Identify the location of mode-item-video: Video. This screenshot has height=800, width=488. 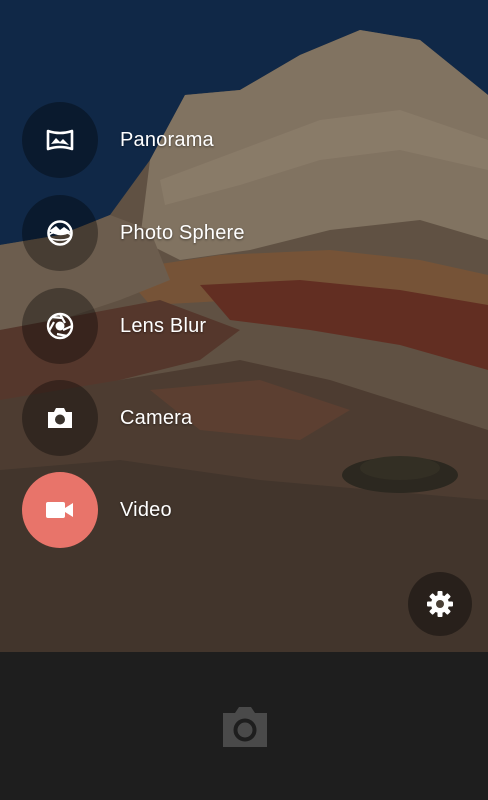
(97, 510).